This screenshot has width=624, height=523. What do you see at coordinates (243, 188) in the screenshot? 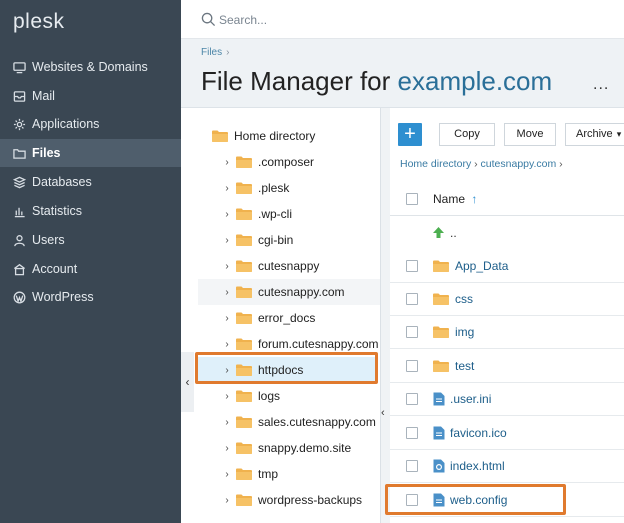
I see `tree-item-plesk: › .plesk` at bounding box center [243, 188].